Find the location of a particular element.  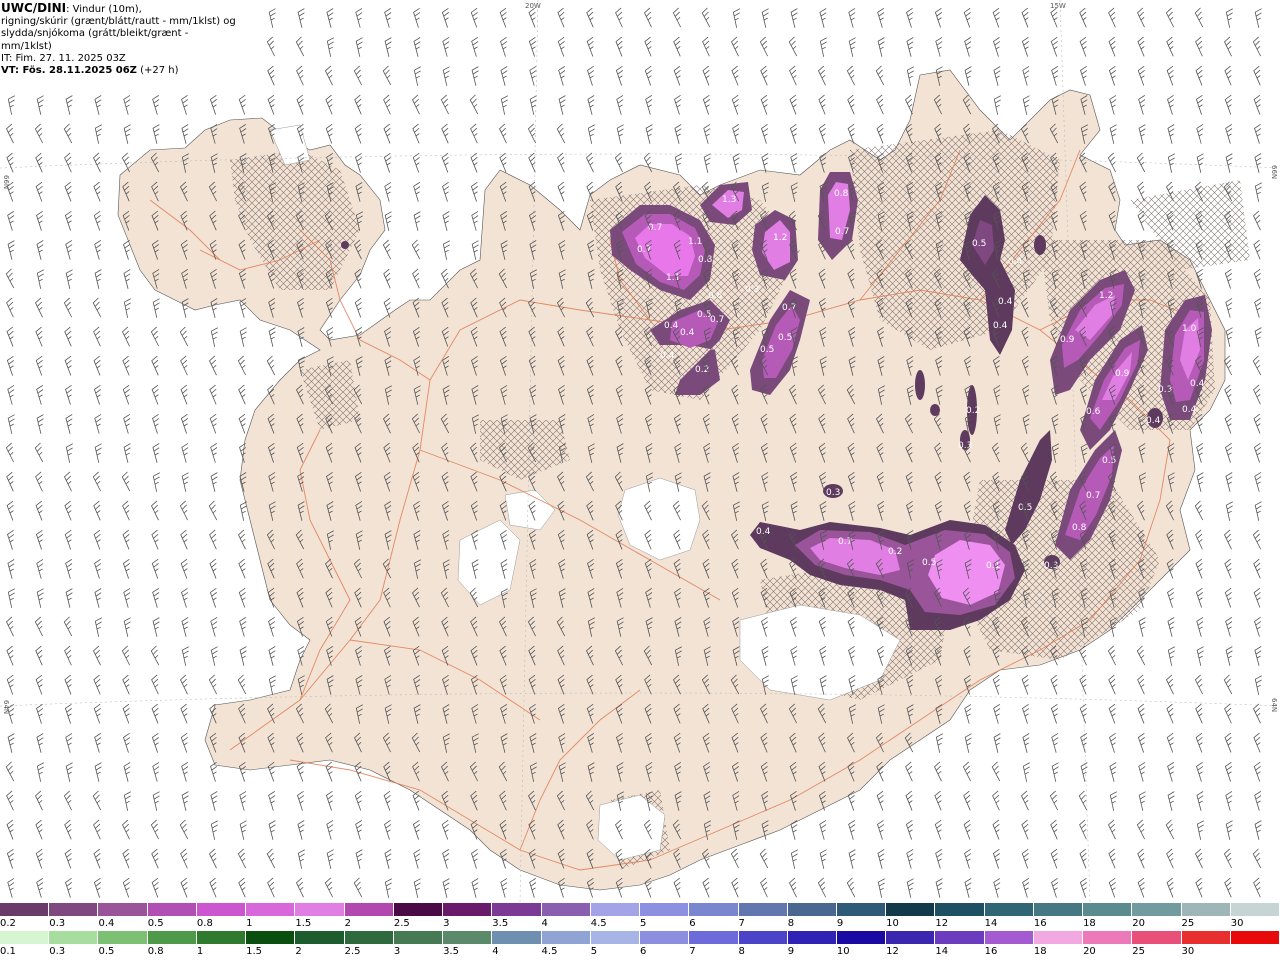

lat-label-64n-left: 64N is located at coordinates (6, 707).